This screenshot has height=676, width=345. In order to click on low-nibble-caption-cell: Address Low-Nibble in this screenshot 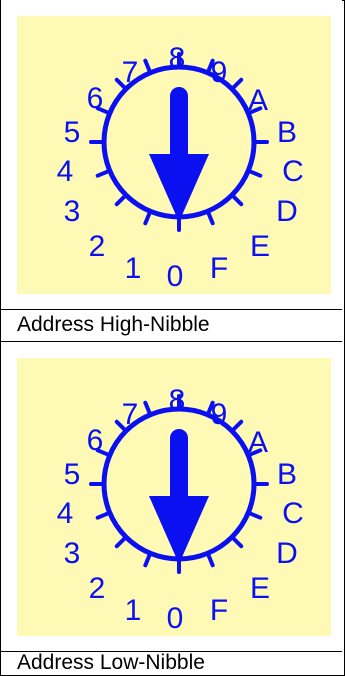, I will do `click(171, 662)`.